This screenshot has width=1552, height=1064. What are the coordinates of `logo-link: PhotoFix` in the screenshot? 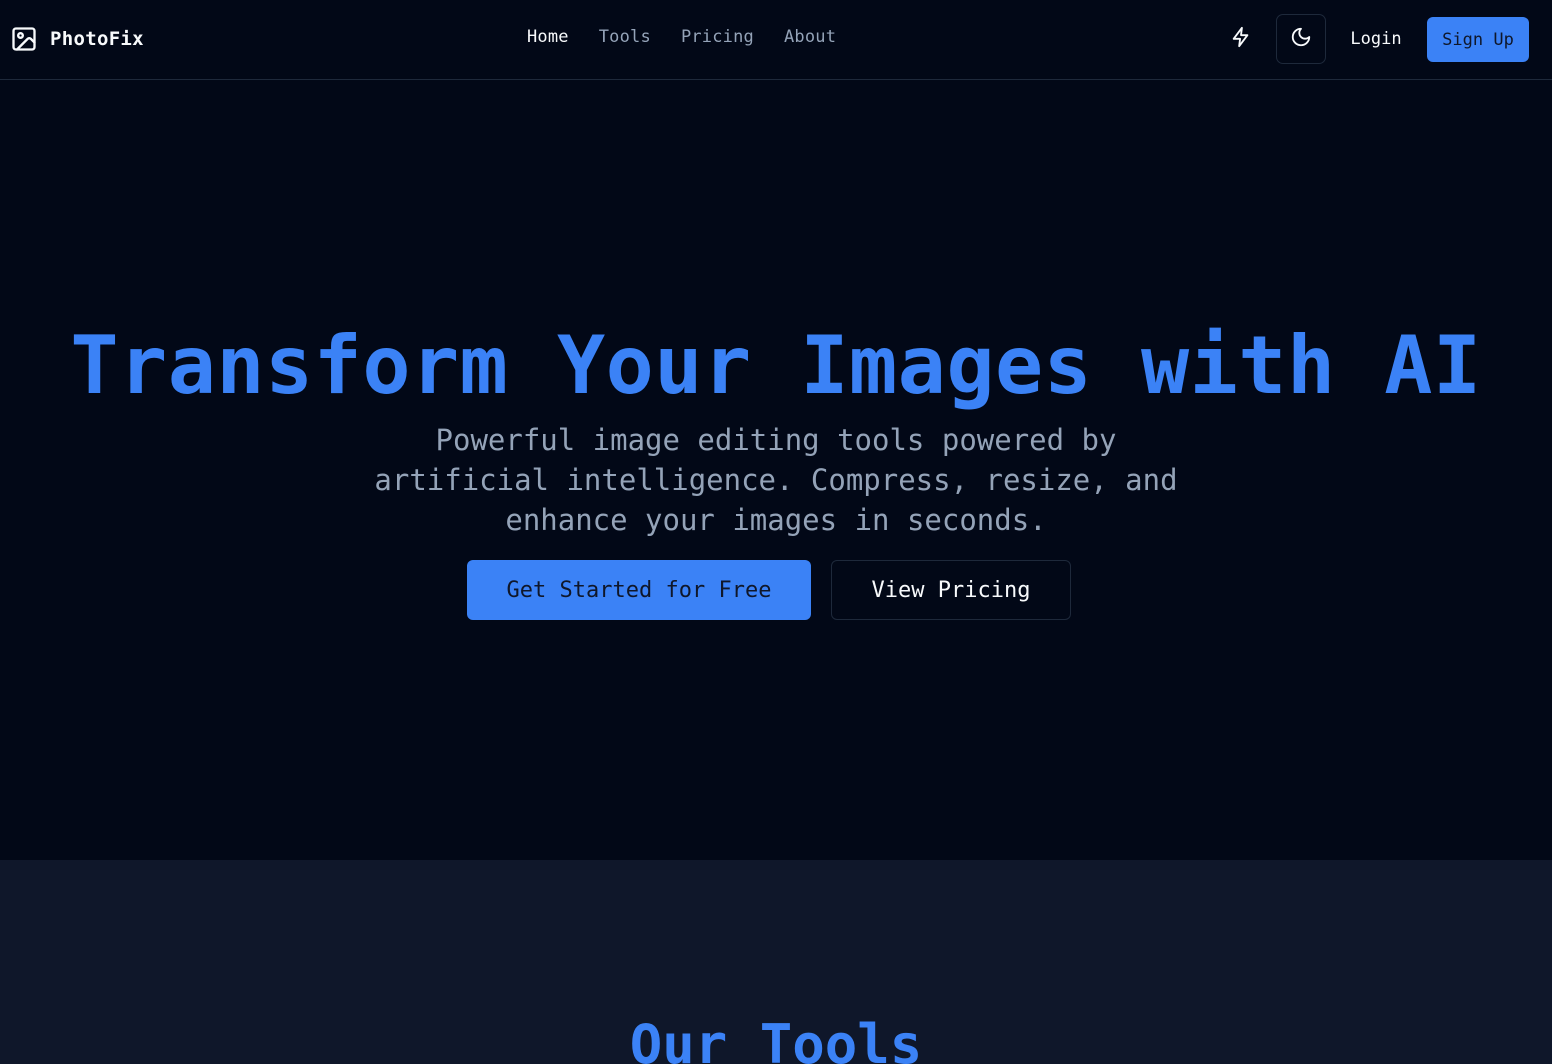 It's located at (77, 39).